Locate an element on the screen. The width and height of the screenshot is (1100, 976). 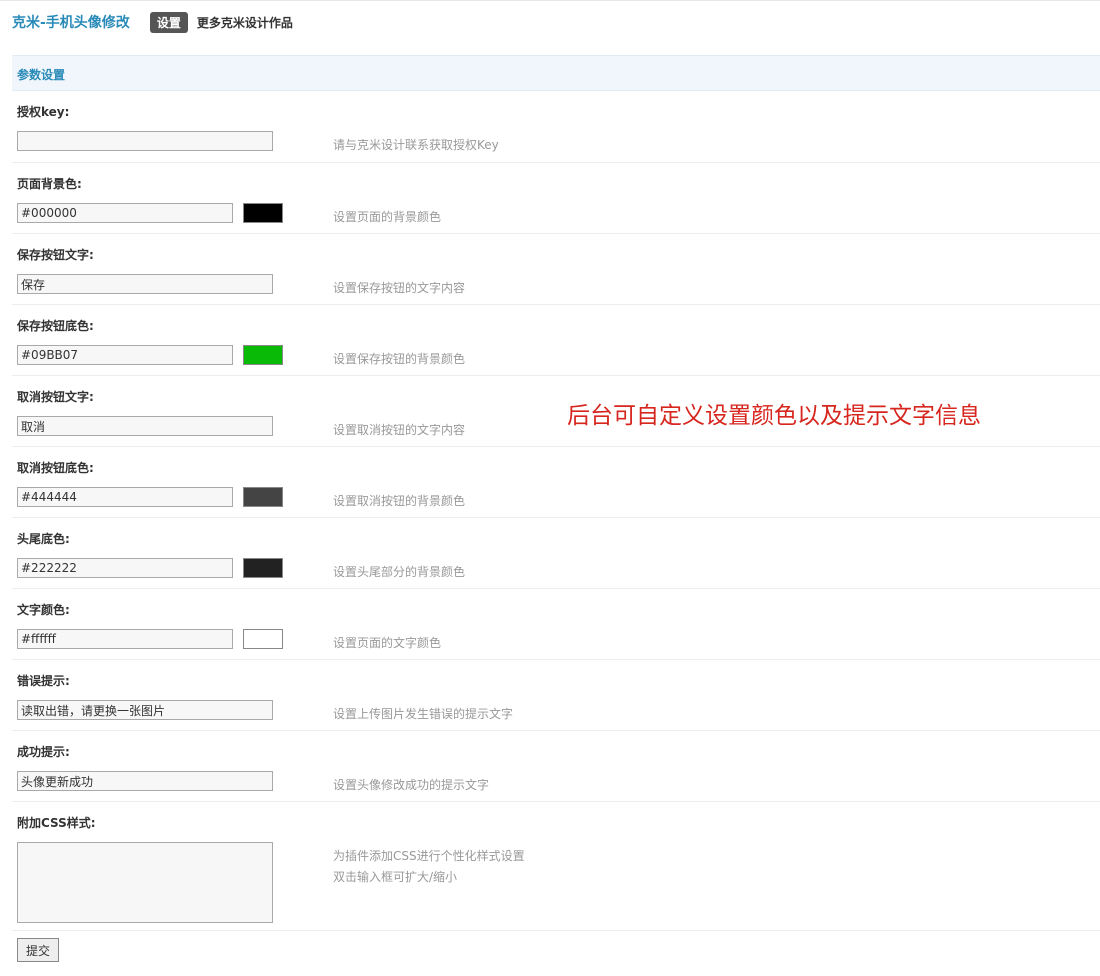
cancel-text-input is located at coordinates (145, 426).